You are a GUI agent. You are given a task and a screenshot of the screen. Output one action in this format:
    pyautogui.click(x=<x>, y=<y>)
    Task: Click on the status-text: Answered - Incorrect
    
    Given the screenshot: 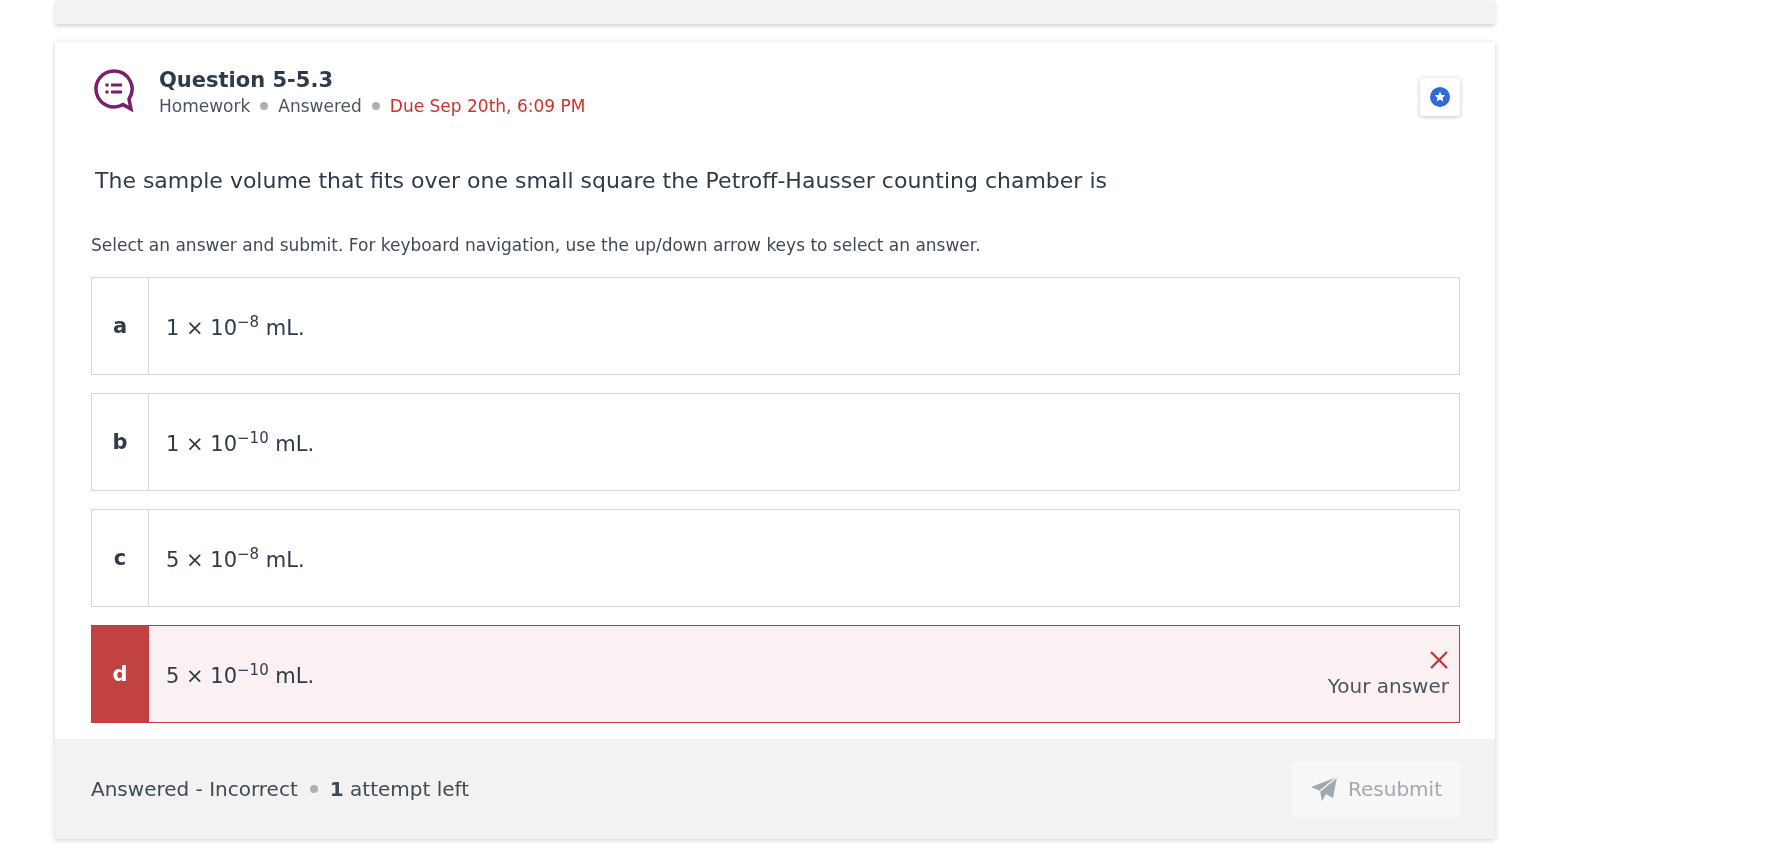 What is the action you would take?
    pyautogui.click(x=194, y=789)
    